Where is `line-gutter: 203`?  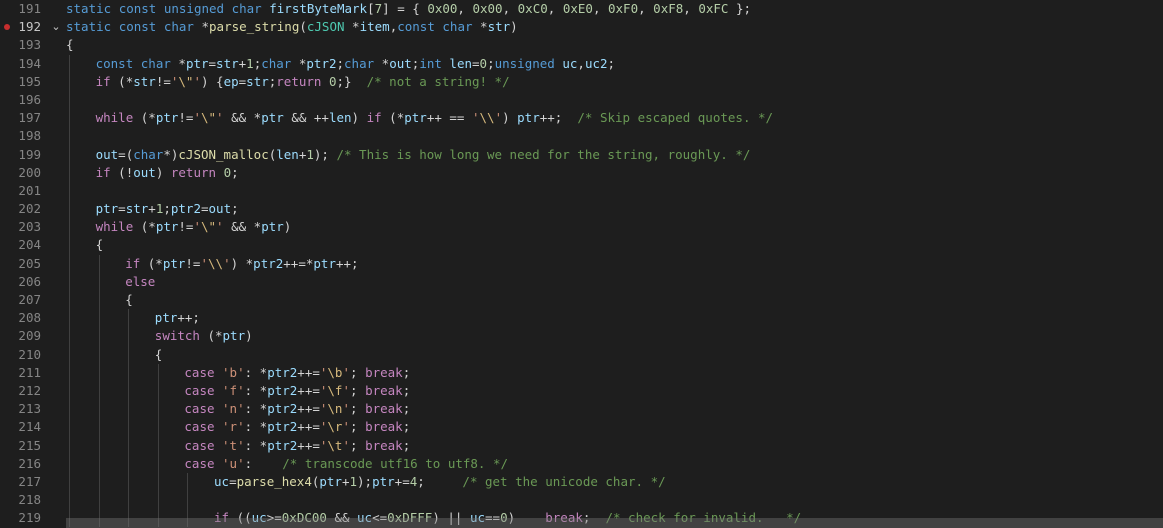
line-gutter: 203 is located at coordinates (31, 227).